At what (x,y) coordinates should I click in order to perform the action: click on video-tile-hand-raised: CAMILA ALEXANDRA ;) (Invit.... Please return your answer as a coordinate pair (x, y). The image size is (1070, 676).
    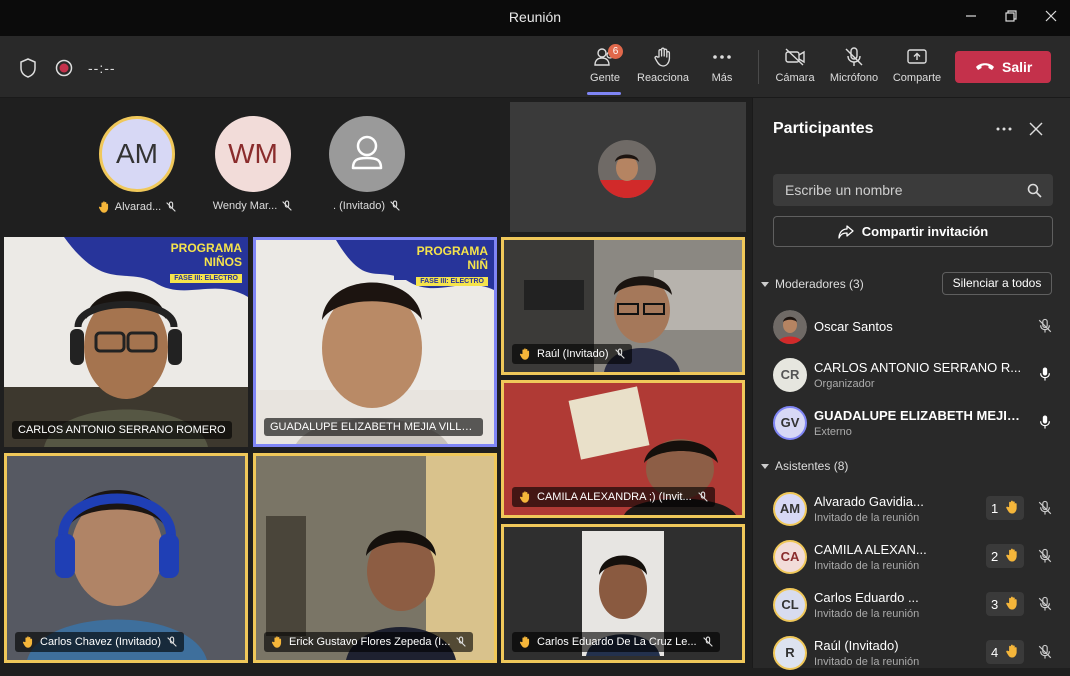
    Looking at the image, I should click on (623, 449).